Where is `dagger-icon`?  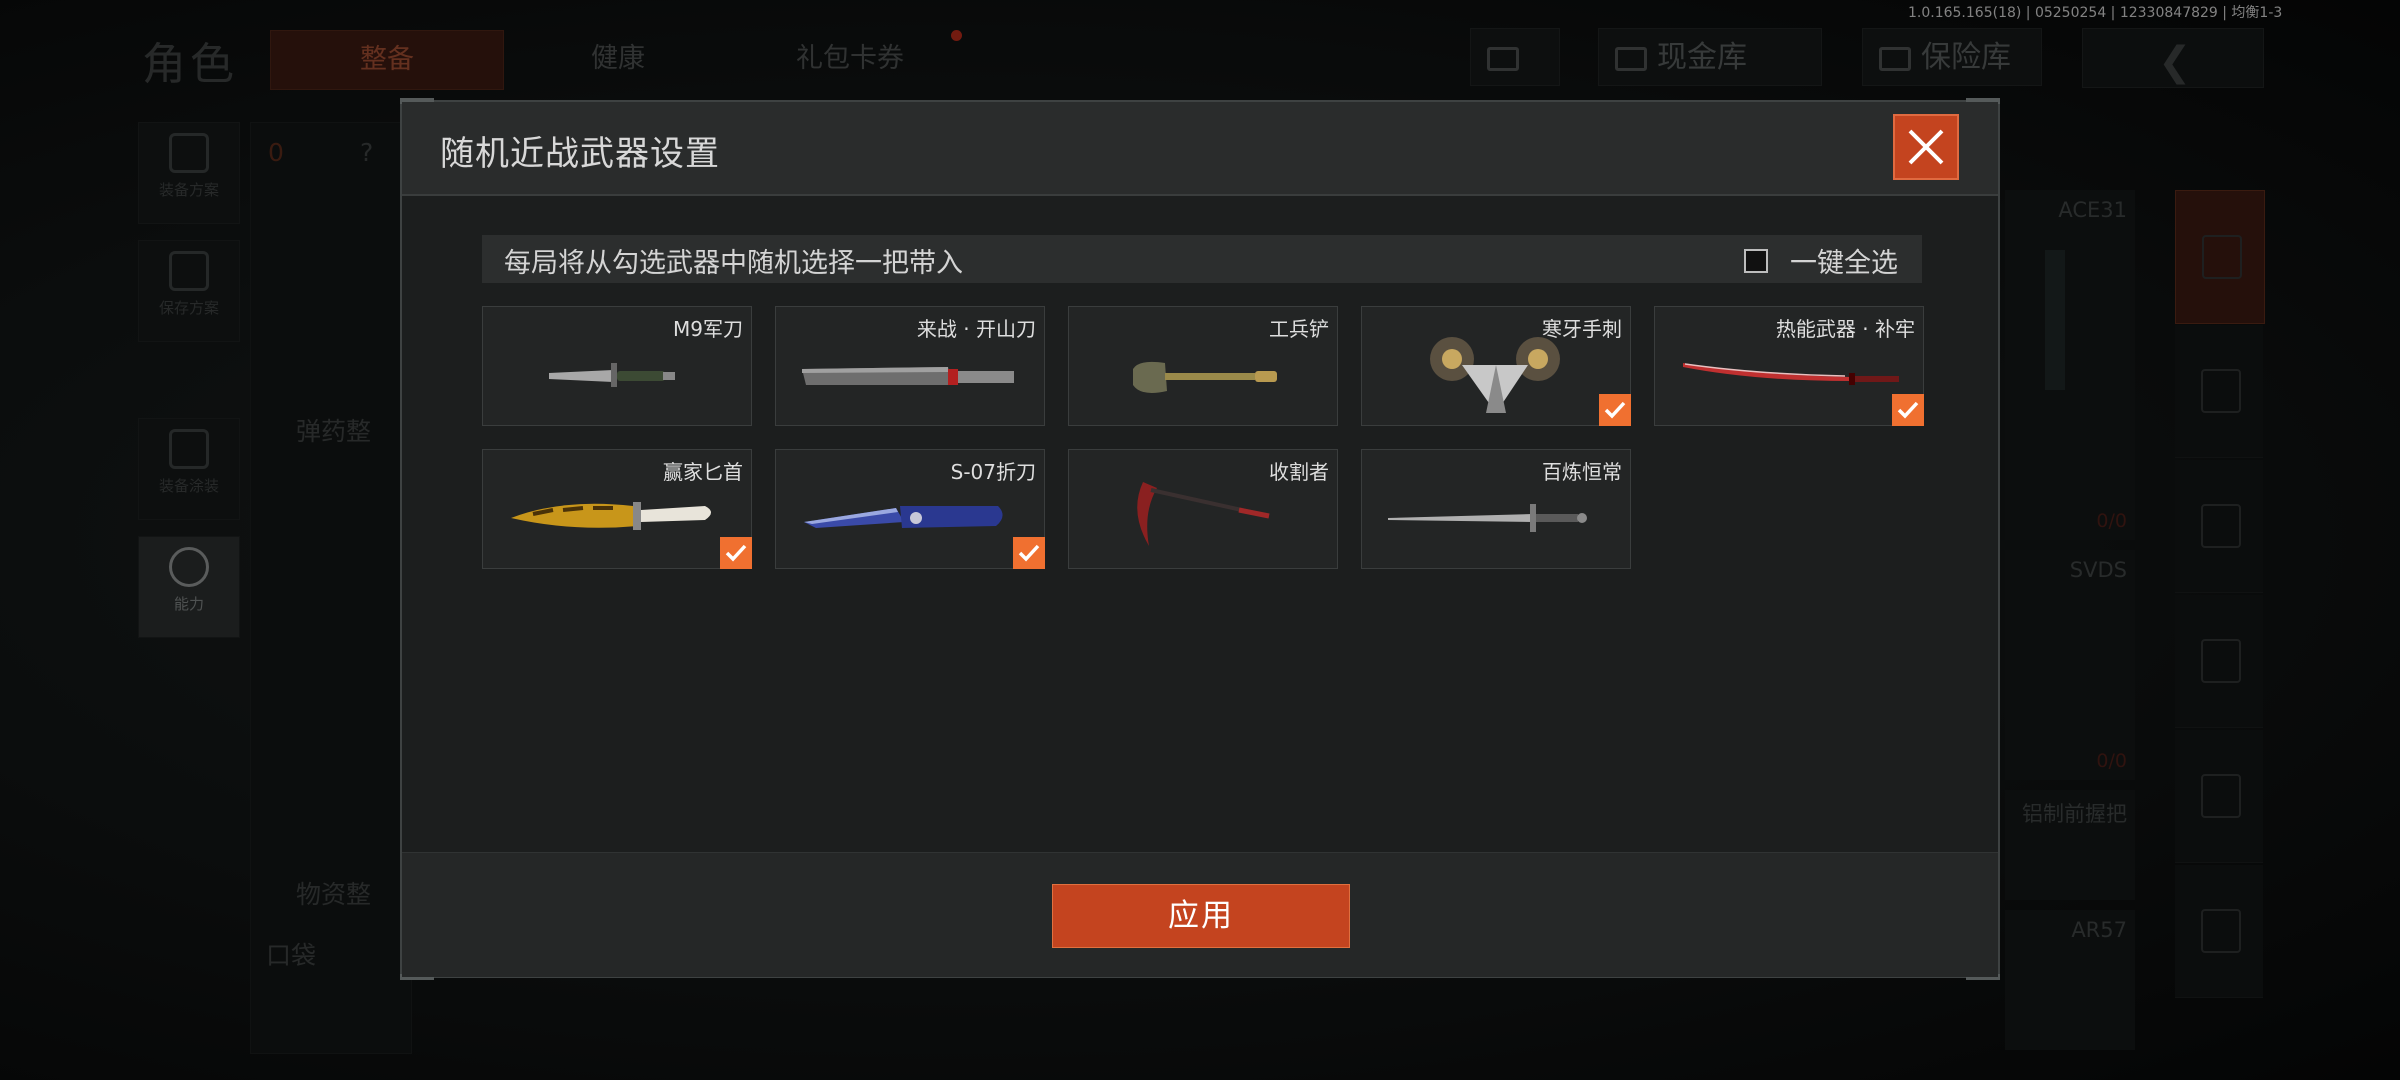
dagger-icon is located at coordinates (611, 516).